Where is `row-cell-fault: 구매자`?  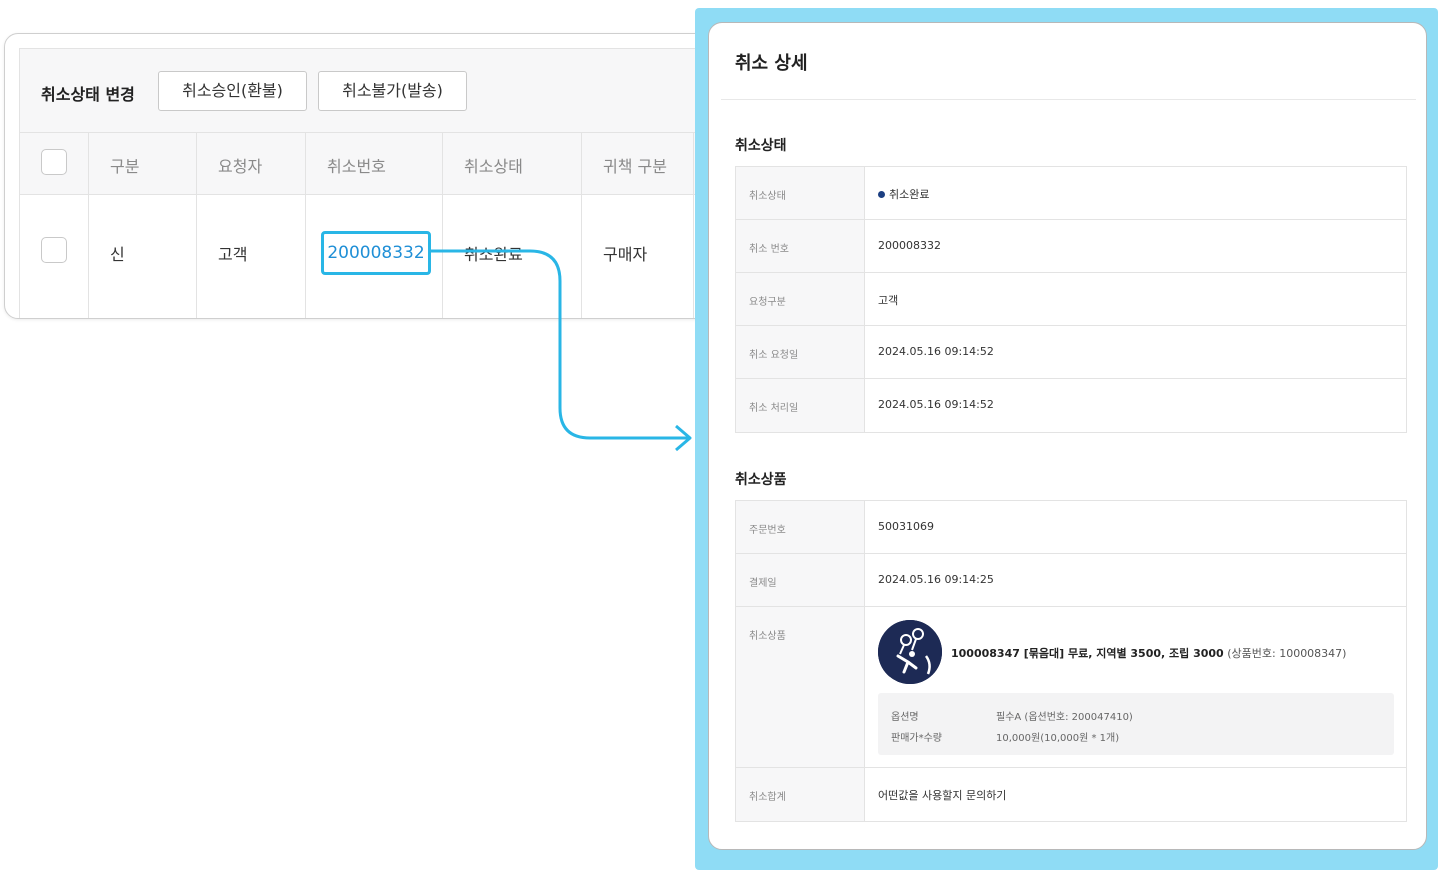
row-cell-fault: 구매자 is located at coordinates (638, 256).